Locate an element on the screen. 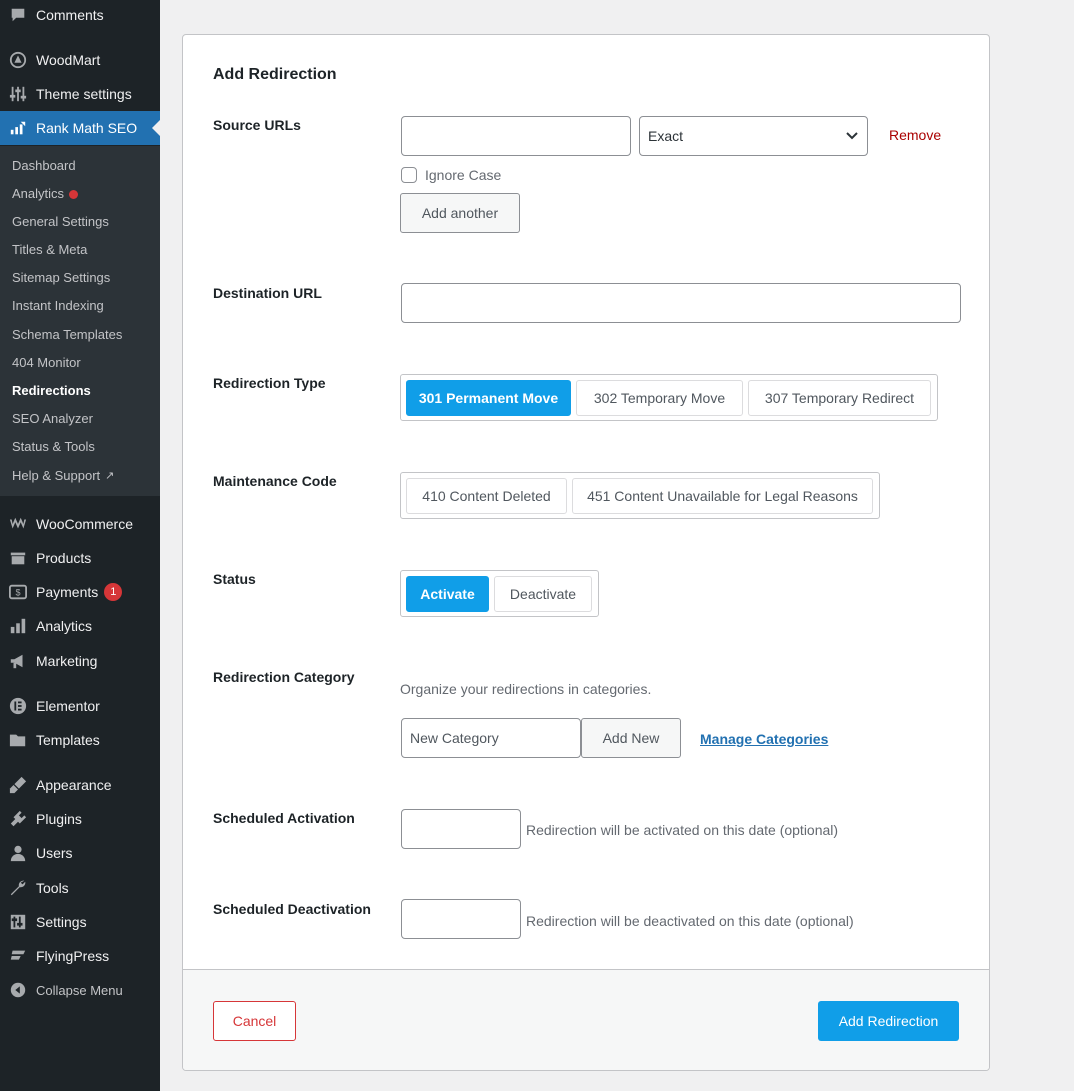  menu-item-settings: Settings is located at coordinates (80, 922).